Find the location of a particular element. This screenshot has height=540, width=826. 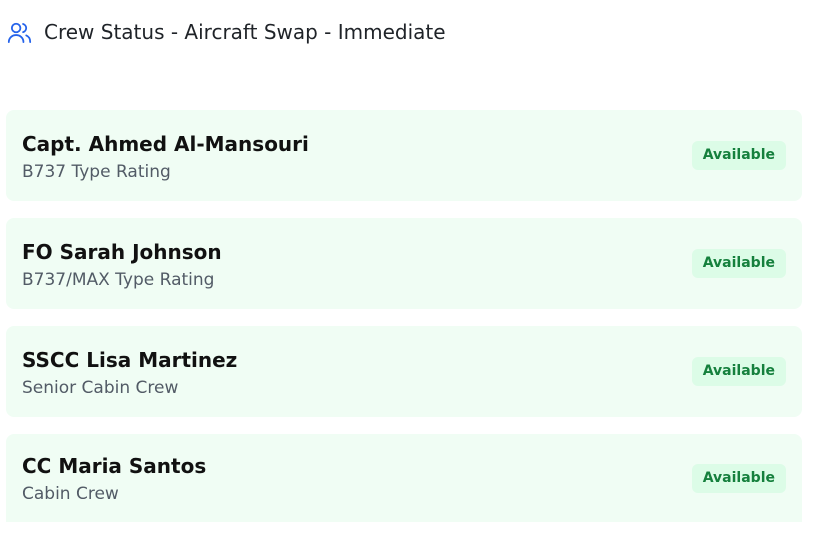

panel-title: Crew Status - Aircraft Swap - Immediate is located at coordinates (245, 32).